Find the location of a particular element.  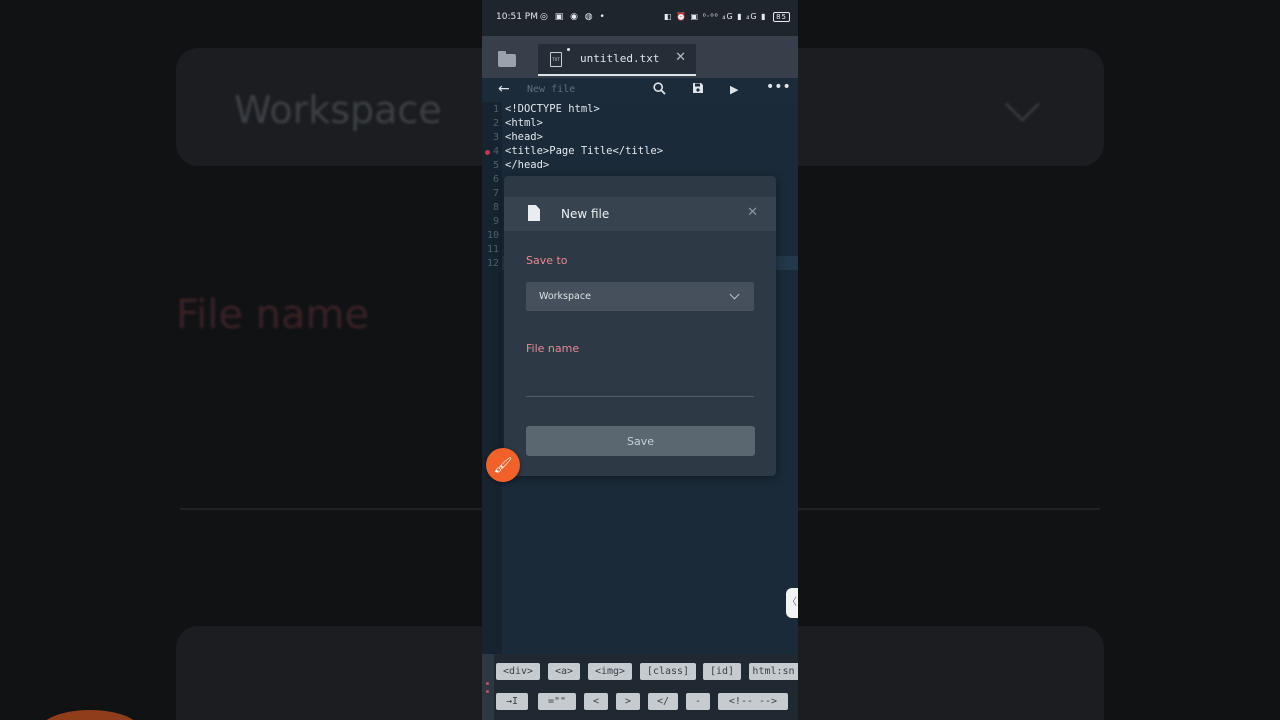

file-icon: TXT is located at coordinates (556, 59).